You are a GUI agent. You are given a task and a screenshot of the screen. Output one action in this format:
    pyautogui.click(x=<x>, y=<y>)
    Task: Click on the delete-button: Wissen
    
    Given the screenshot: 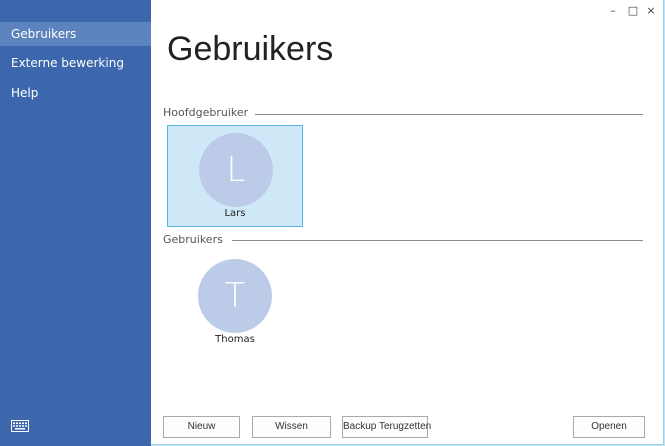 What is the action you would take?
    pyautogui.click(x=291, y=427)
    